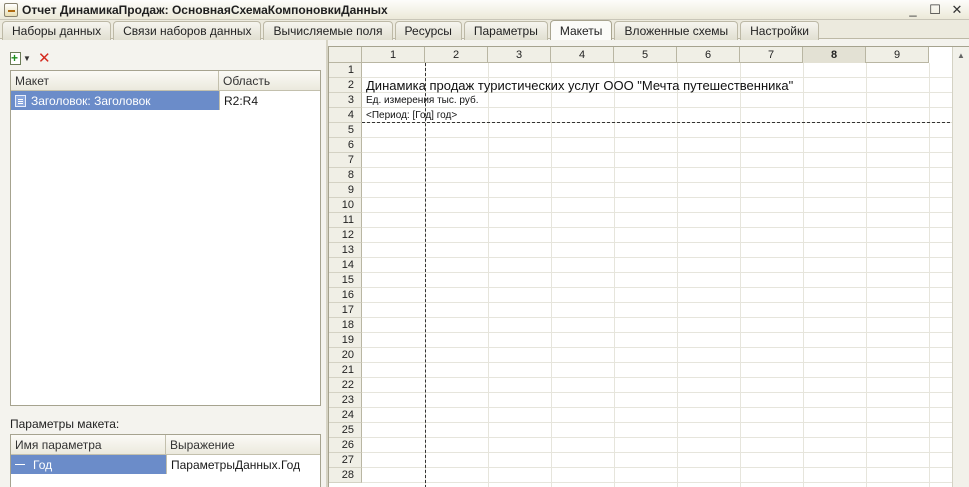 The image size is (969, 487). Describe the element at coordinates (345, 175) in the screenshot. I see `row-header: 8` at that location.